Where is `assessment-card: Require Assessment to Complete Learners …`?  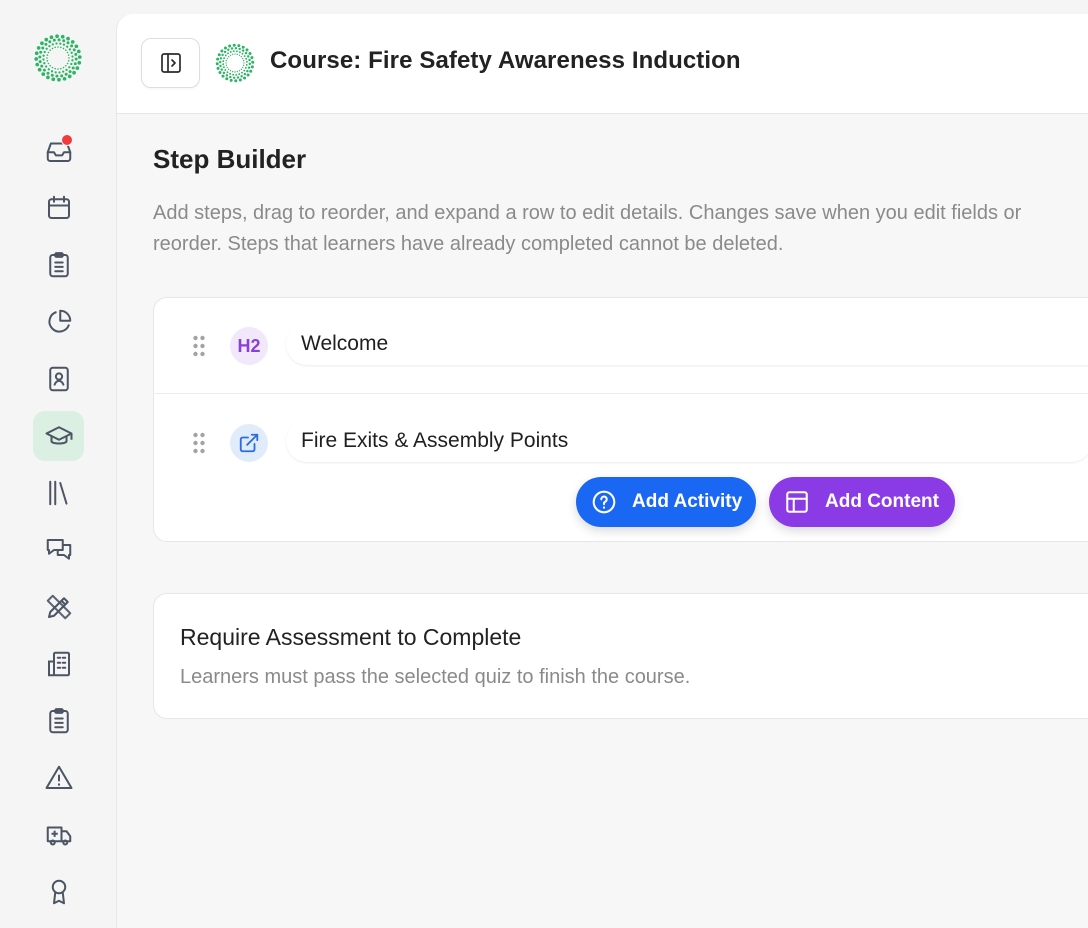
assessment-card: Require Assessment to Complete Learners … is located at coordinates (620, 656).